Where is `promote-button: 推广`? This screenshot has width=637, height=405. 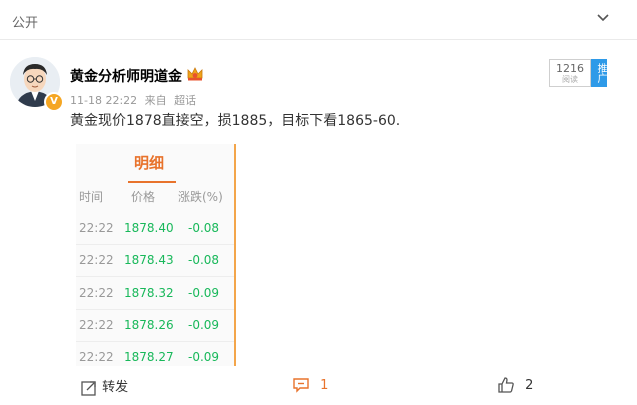
promote-button: 推广 is located at coordinates (599, 73).